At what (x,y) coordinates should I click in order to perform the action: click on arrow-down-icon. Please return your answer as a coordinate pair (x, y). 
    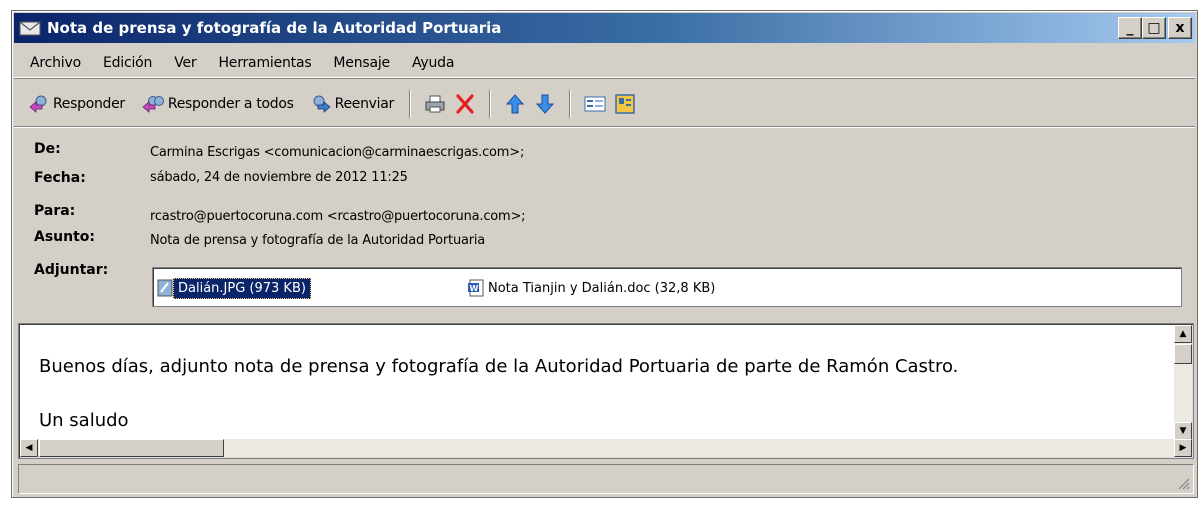
    Looking at the image, I should click on (544, 104).